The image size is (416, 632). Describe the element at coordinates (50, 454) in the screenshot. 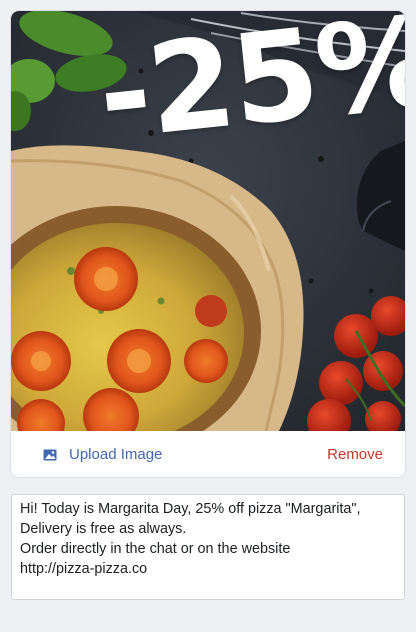

I see `image-icon` at that location.